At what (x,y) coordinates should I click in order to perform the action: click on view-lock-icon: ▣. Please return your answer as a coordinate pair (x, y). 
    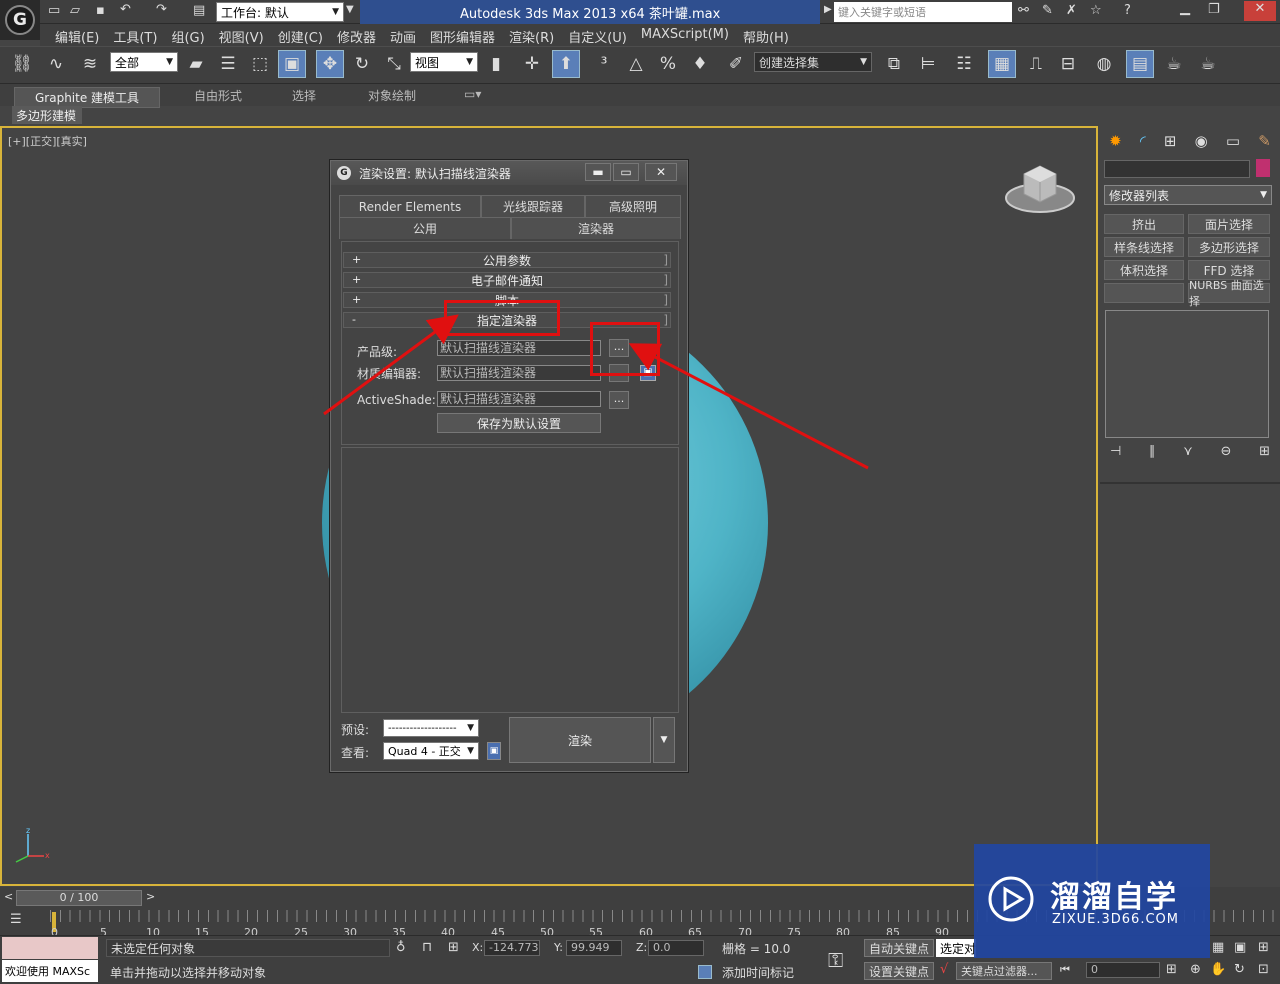
    Looking at the image, I should click on (494, 751).